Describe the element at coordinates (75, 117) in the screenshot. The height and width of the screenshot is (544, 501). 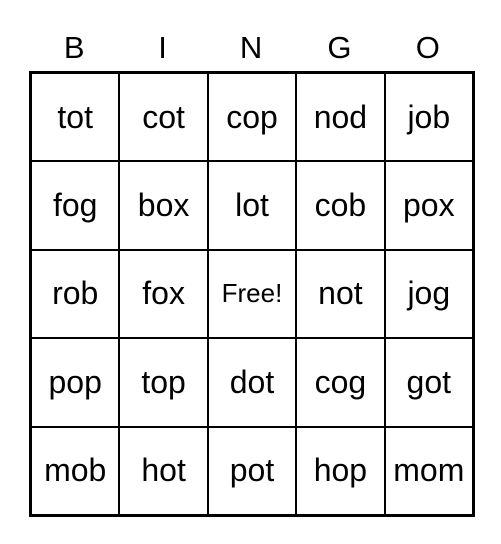
I see `bingo-cell: tot` at that location.